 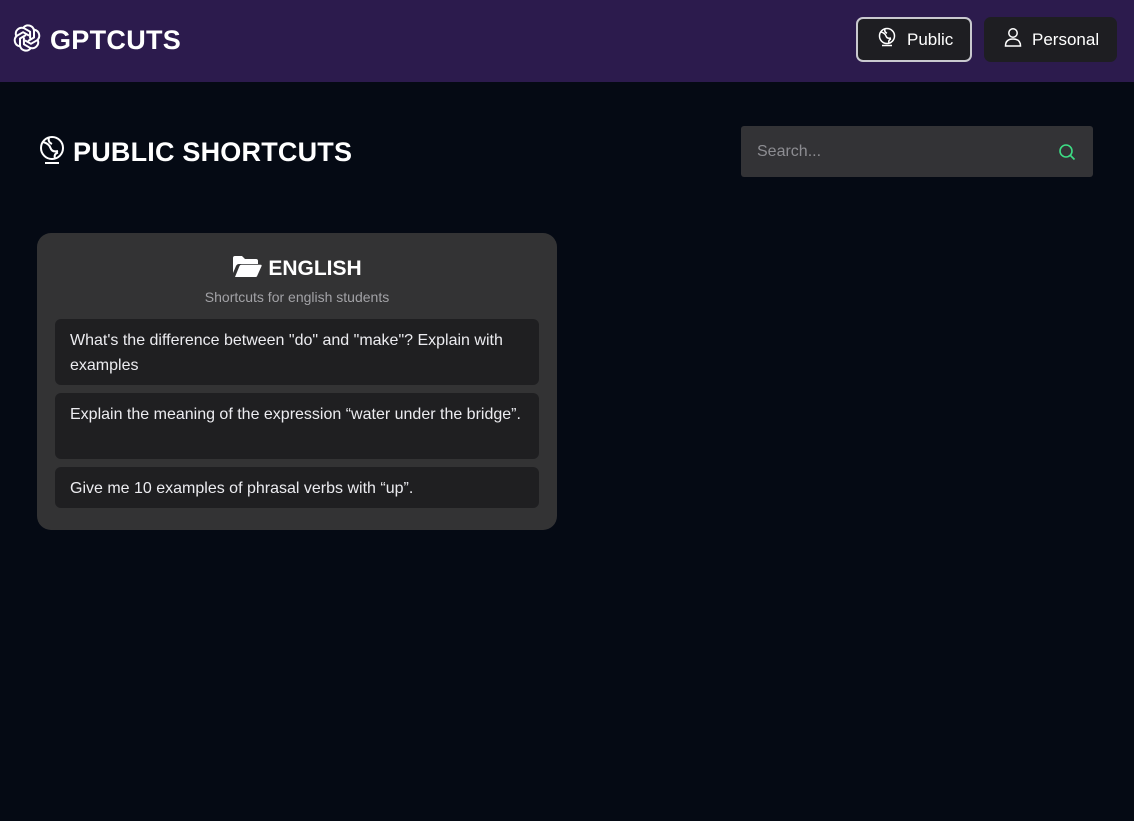 I want to click on openai-logo-icon, so click(x=27, y=40).